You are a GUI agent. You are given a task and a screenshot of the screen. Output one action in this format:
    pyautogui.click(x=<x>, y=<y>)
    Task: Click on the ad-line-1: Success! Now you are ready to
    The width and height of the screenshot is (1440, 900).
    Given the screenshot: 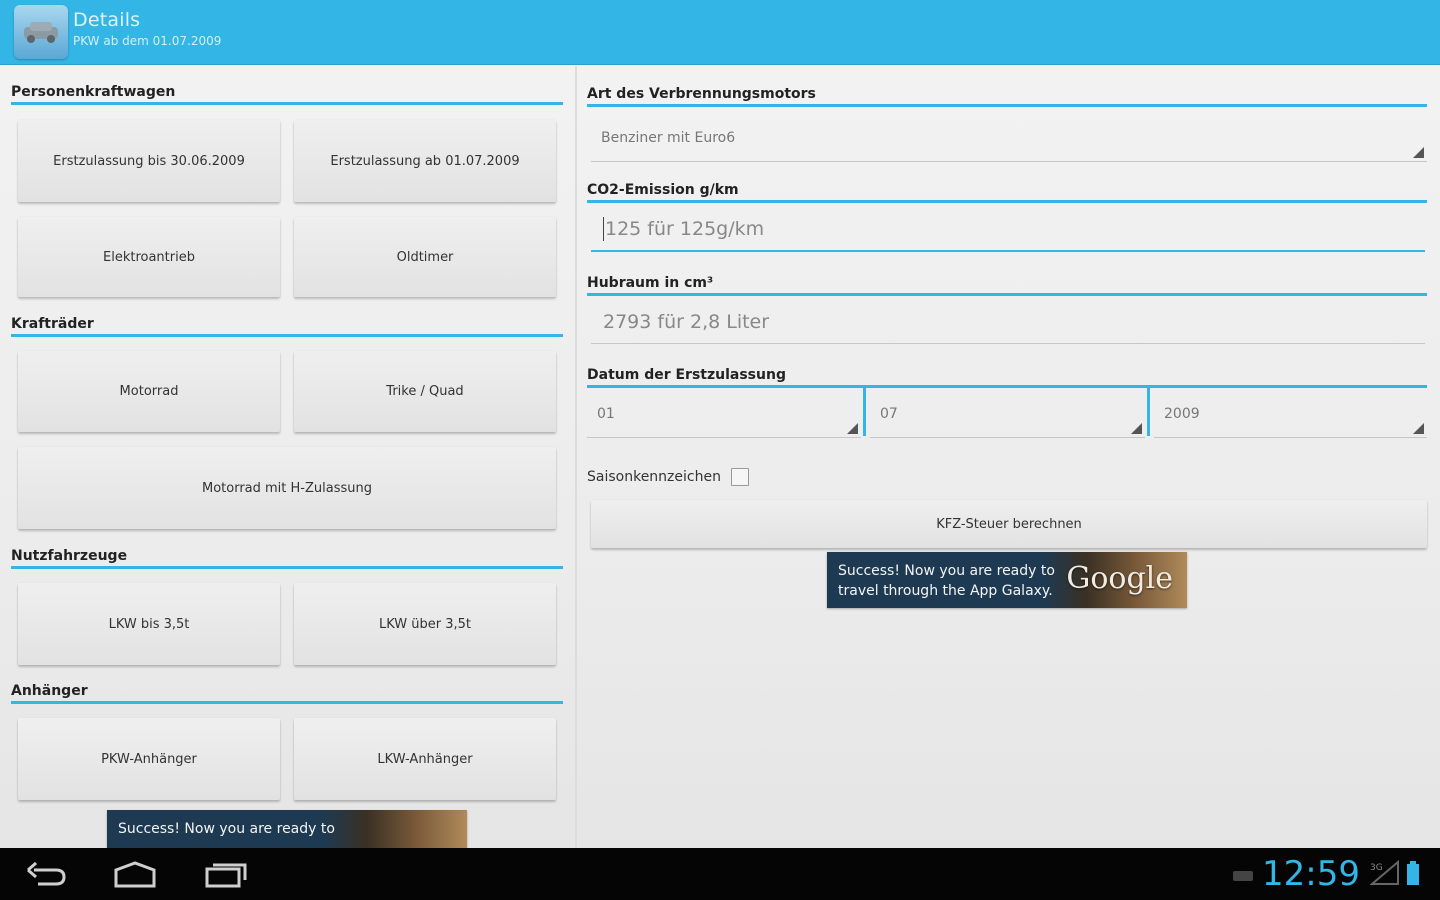 What is the action you would take?
    pyautogui.click(x=946, y=571)
    